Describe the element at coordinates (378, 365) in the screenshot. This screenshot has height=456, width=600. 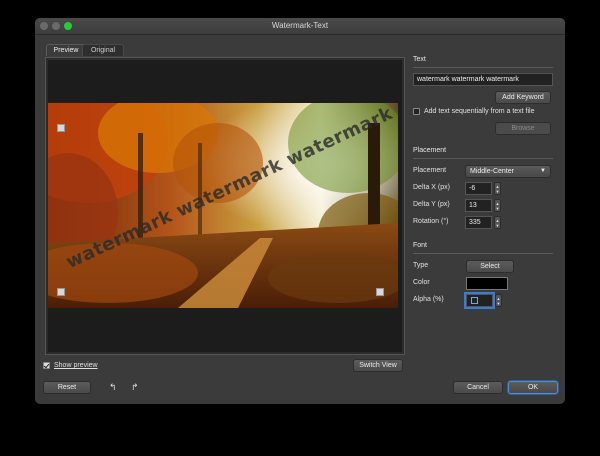
I see `switch-view-button: Switch View` at that location.